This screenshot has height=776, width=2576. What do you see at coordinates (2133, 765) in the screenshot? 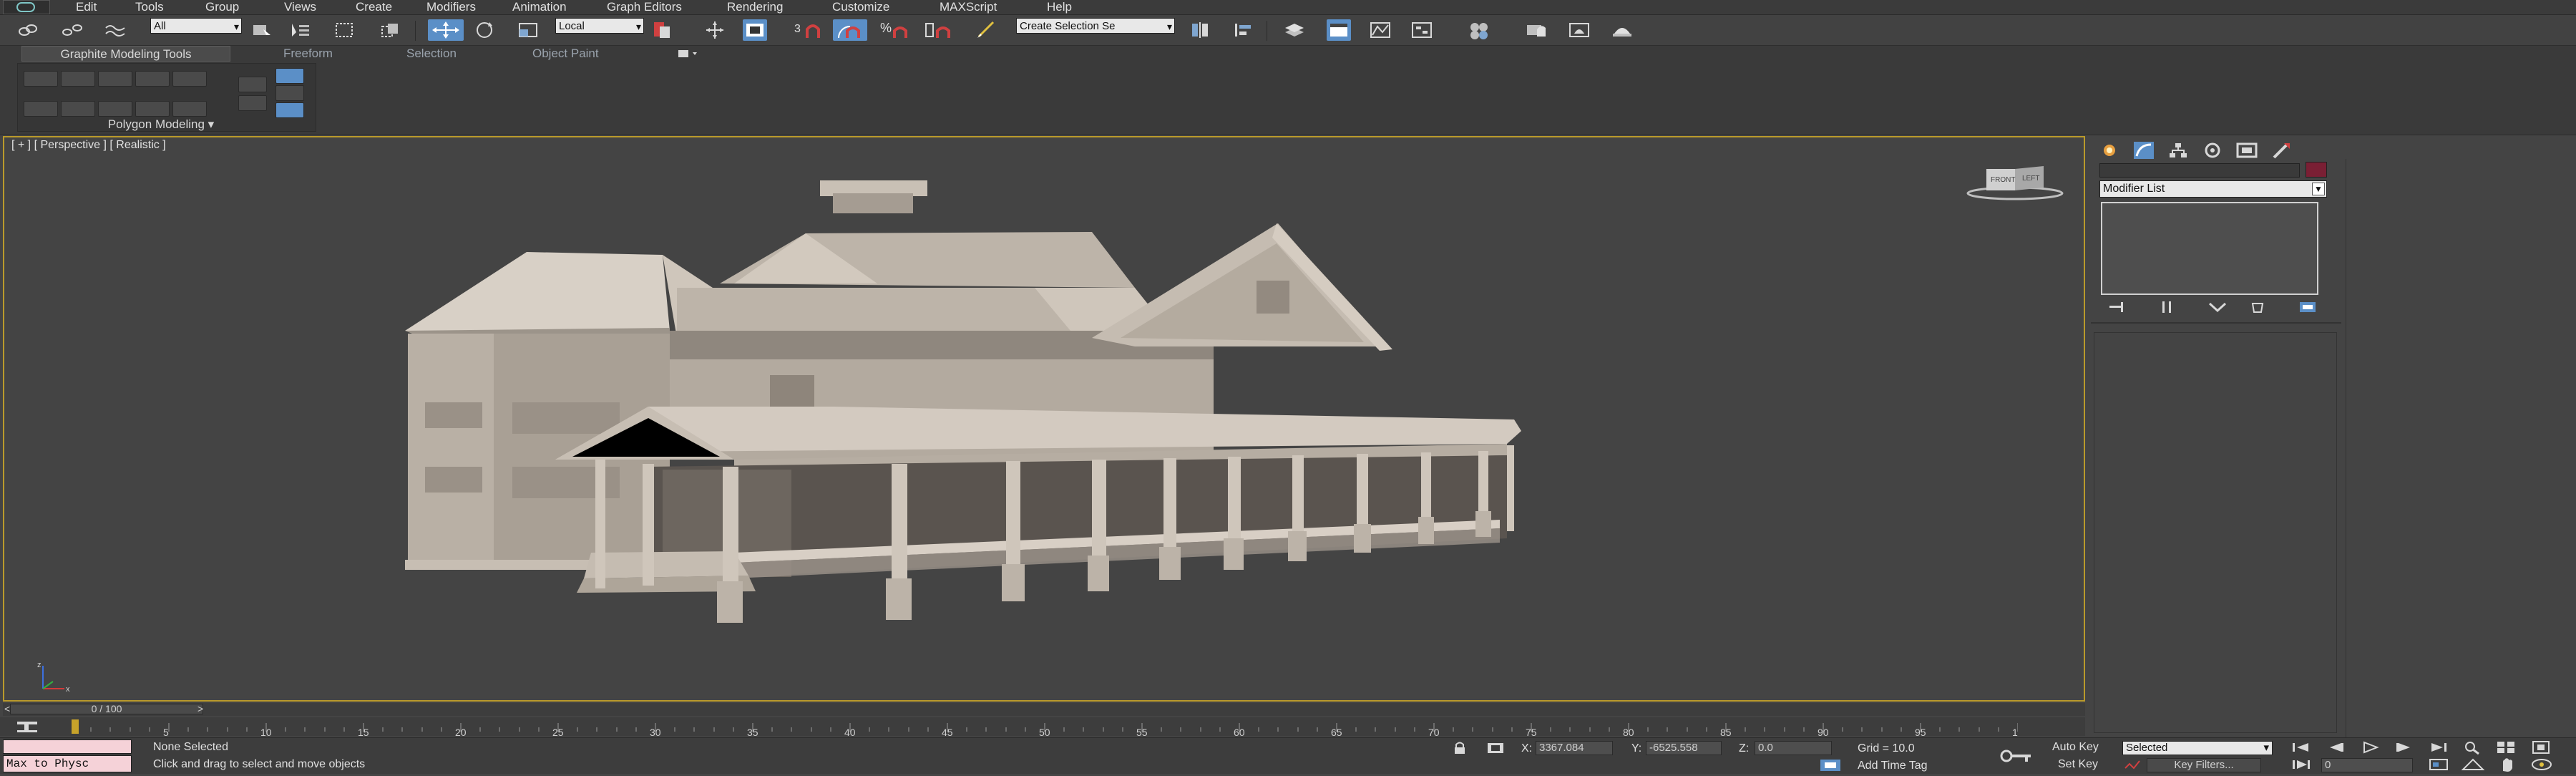
I see `set-key-icon` at bounding box center [2133, 765].